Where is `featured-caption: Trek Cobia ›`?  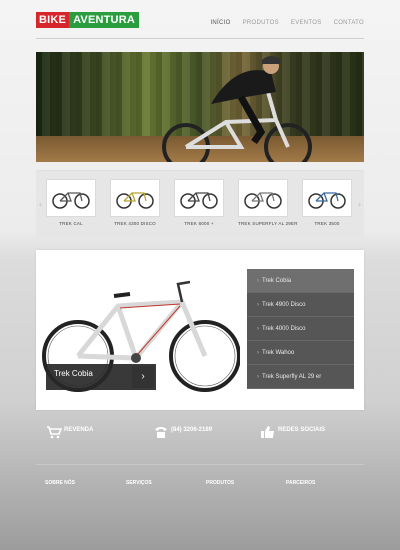
featured-caption: Trek Cobia › is located at coordinates (101, 377).